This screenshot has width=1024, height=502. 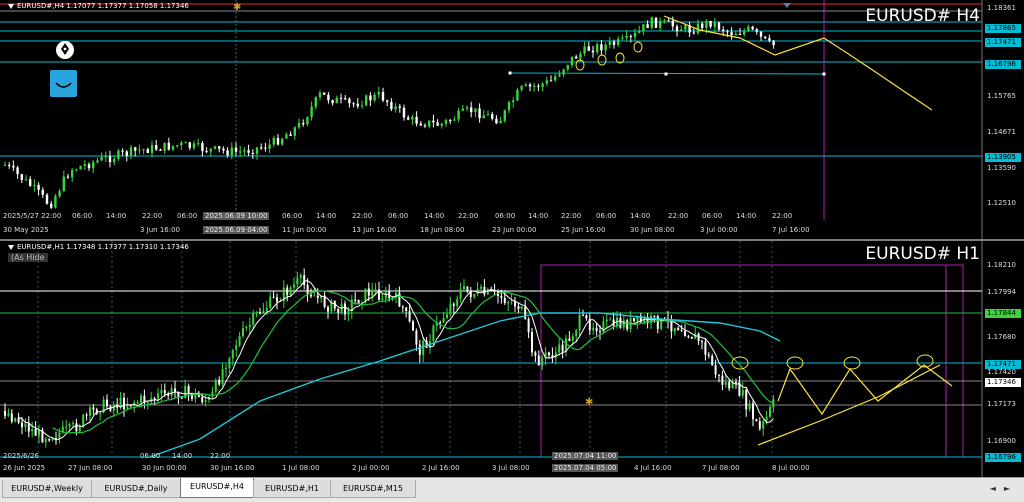 What do you see at coordinates (585, 456) in the screenshot?
I see `h1-time-label: 2025.07.04 11:00` at bounding box center [585, 456].